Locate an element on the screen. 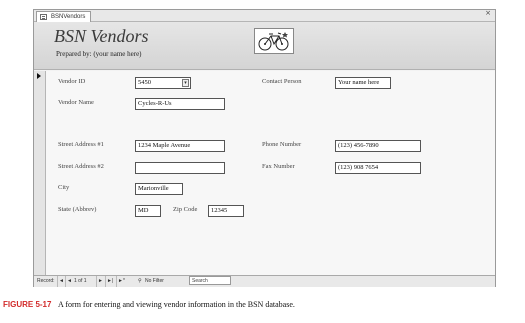  record-position: 1 of 1 is located at coordinates (80, 281).